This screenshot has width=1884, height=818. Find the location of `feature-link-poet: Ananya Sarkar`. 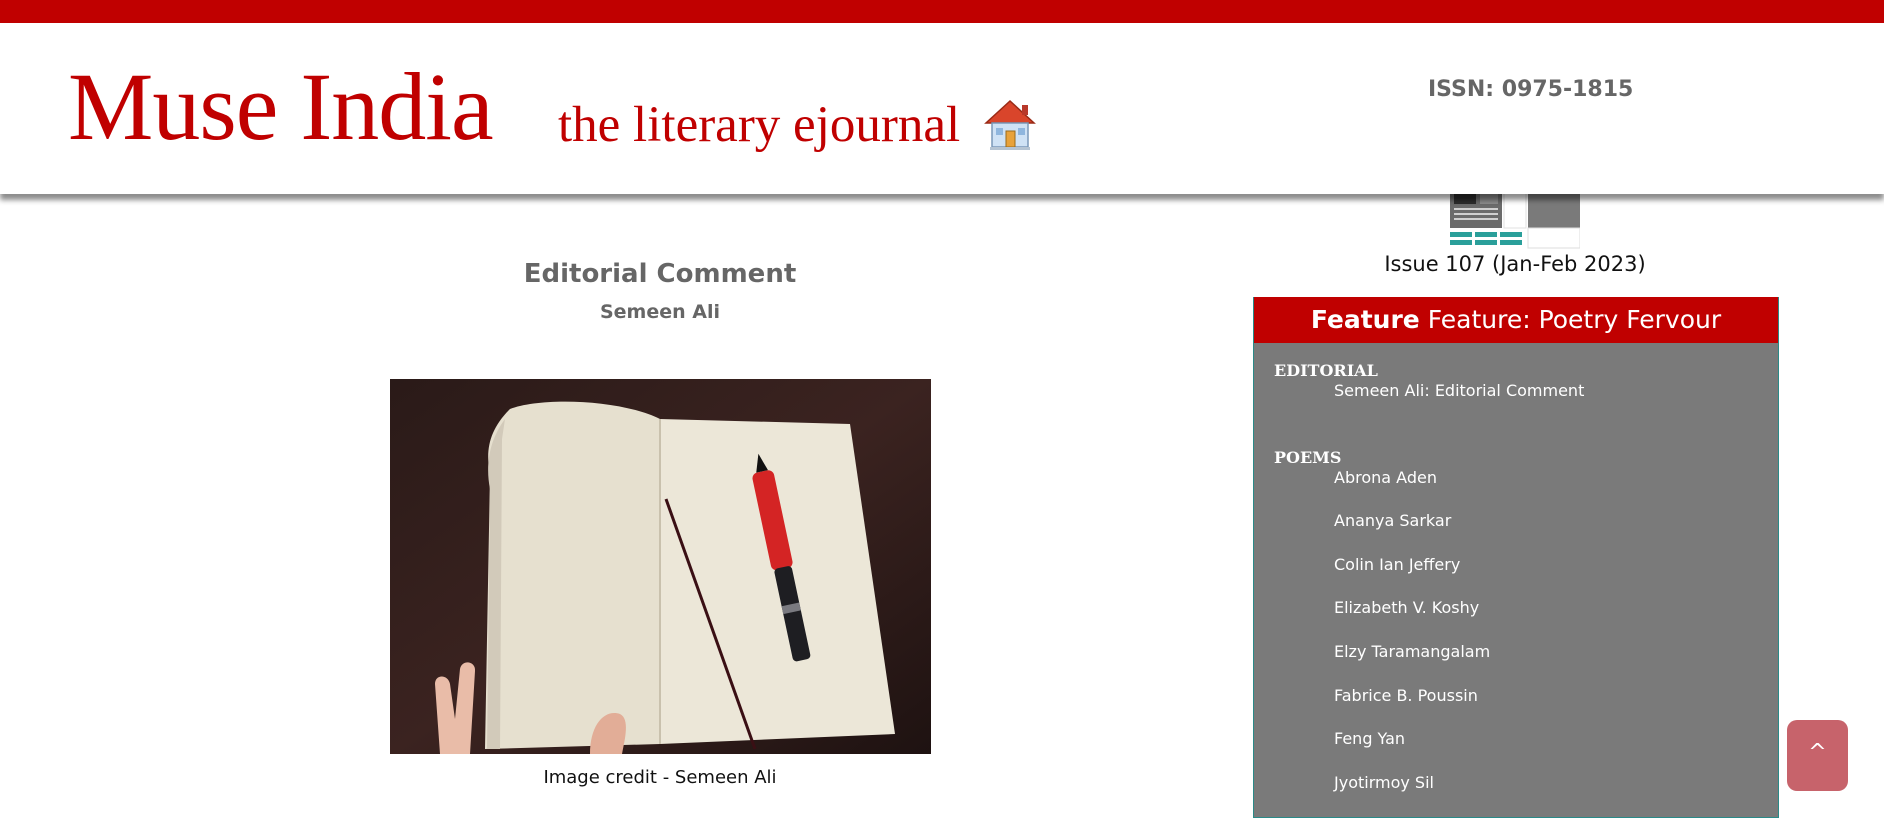

feature-link-poet: Ananya Sarkar is located at coordinates (1392, 520).